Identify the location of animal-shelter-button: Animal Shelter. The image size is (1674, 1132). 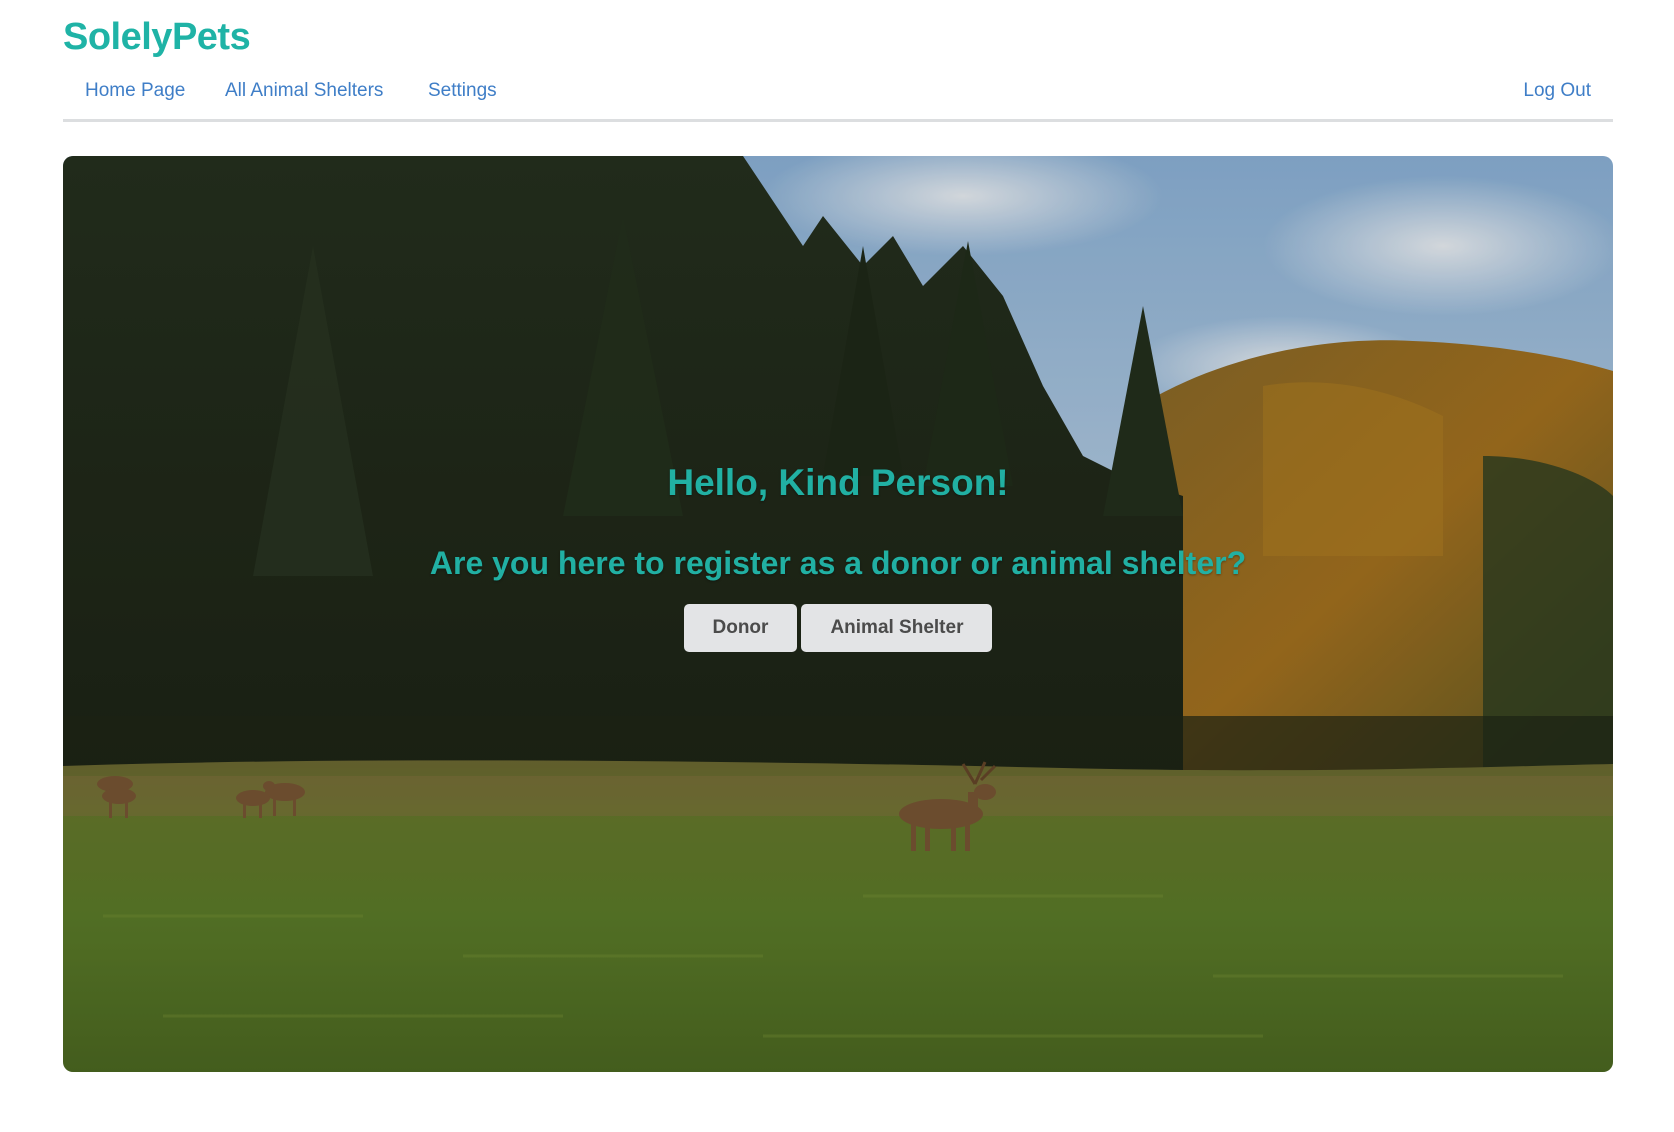
(897, 628).